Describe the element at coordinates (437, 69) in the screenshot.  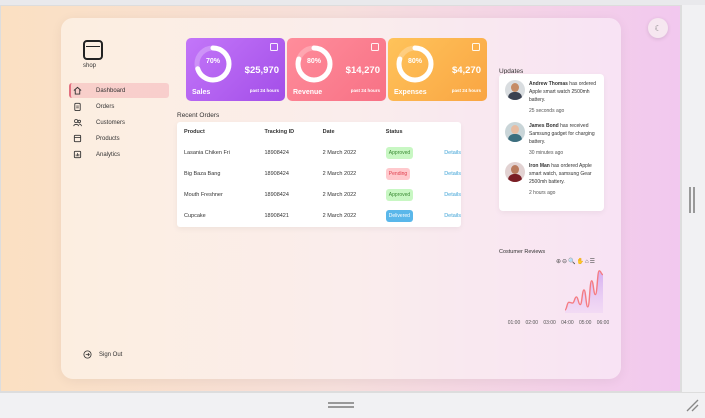
I see `expenses-card: 80% $4,270 Expenses past 24 hours` at that location.